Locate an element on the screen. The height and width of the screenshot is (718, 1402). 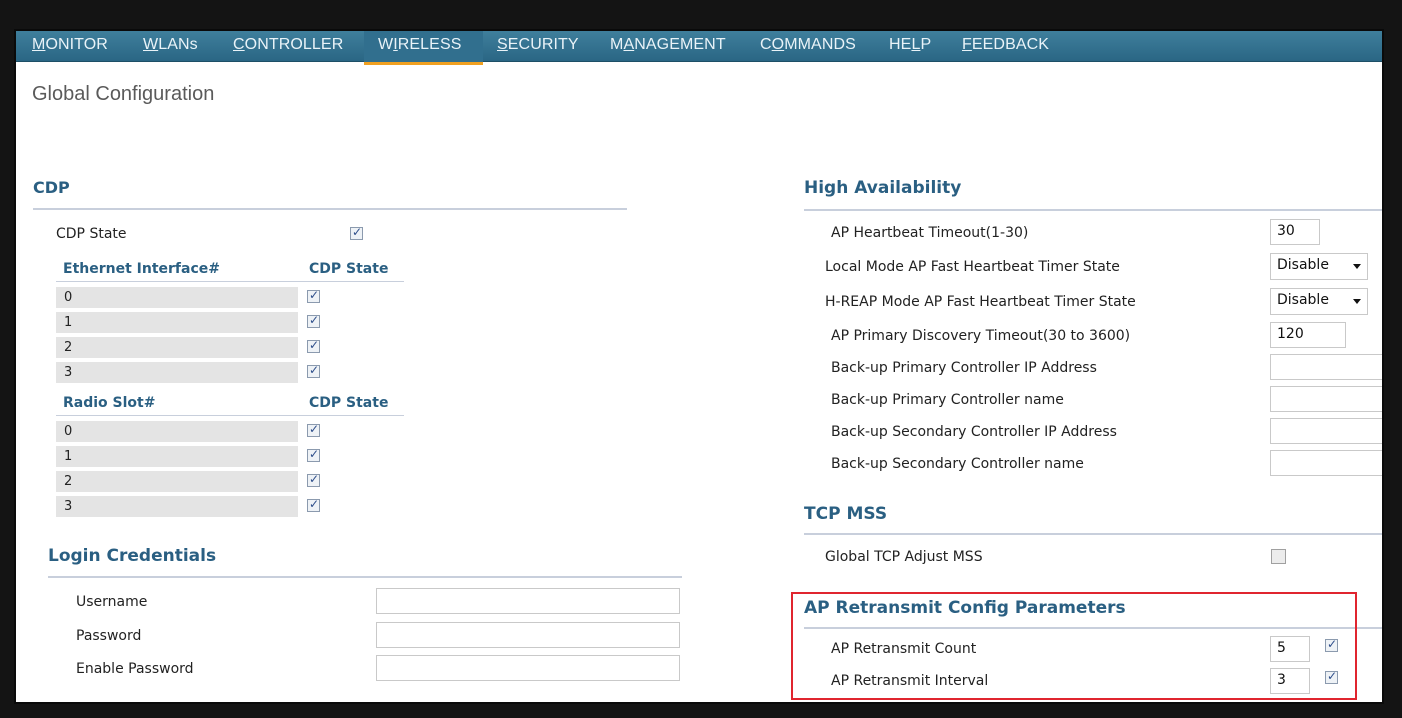
hreap-mode-timer-select: Disable is located at coordinates (1319, 301).